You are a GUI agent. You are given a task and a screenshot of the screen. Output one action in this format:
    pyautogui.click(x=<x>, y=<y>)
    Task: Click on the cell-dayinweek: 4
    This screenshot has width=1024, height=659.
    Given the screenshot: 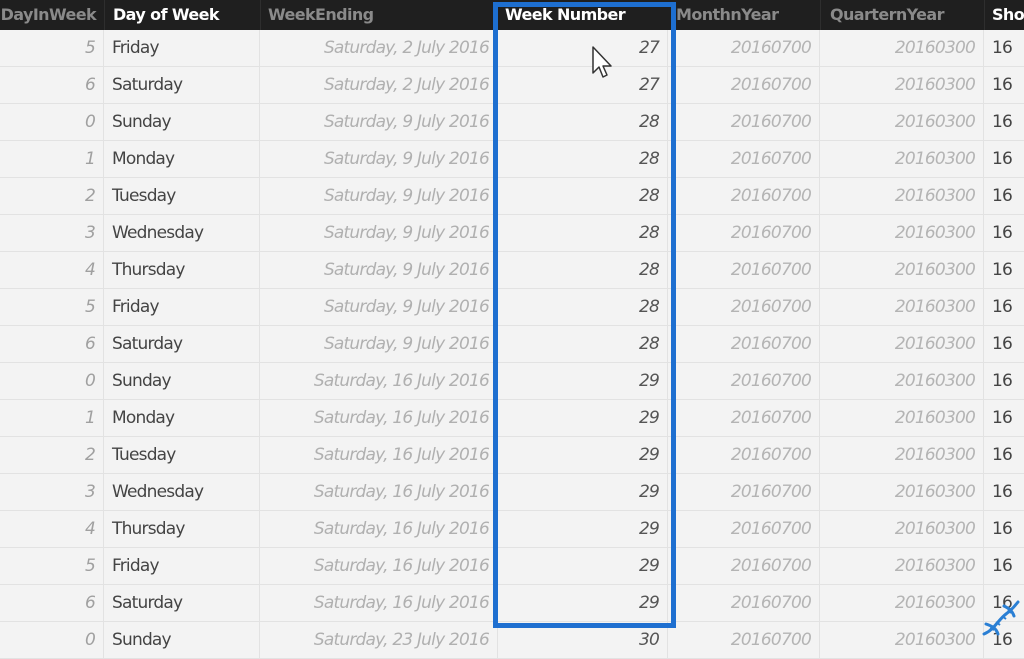 What is the action you would take?
    pyautogui.click(x=52, y=529)
    